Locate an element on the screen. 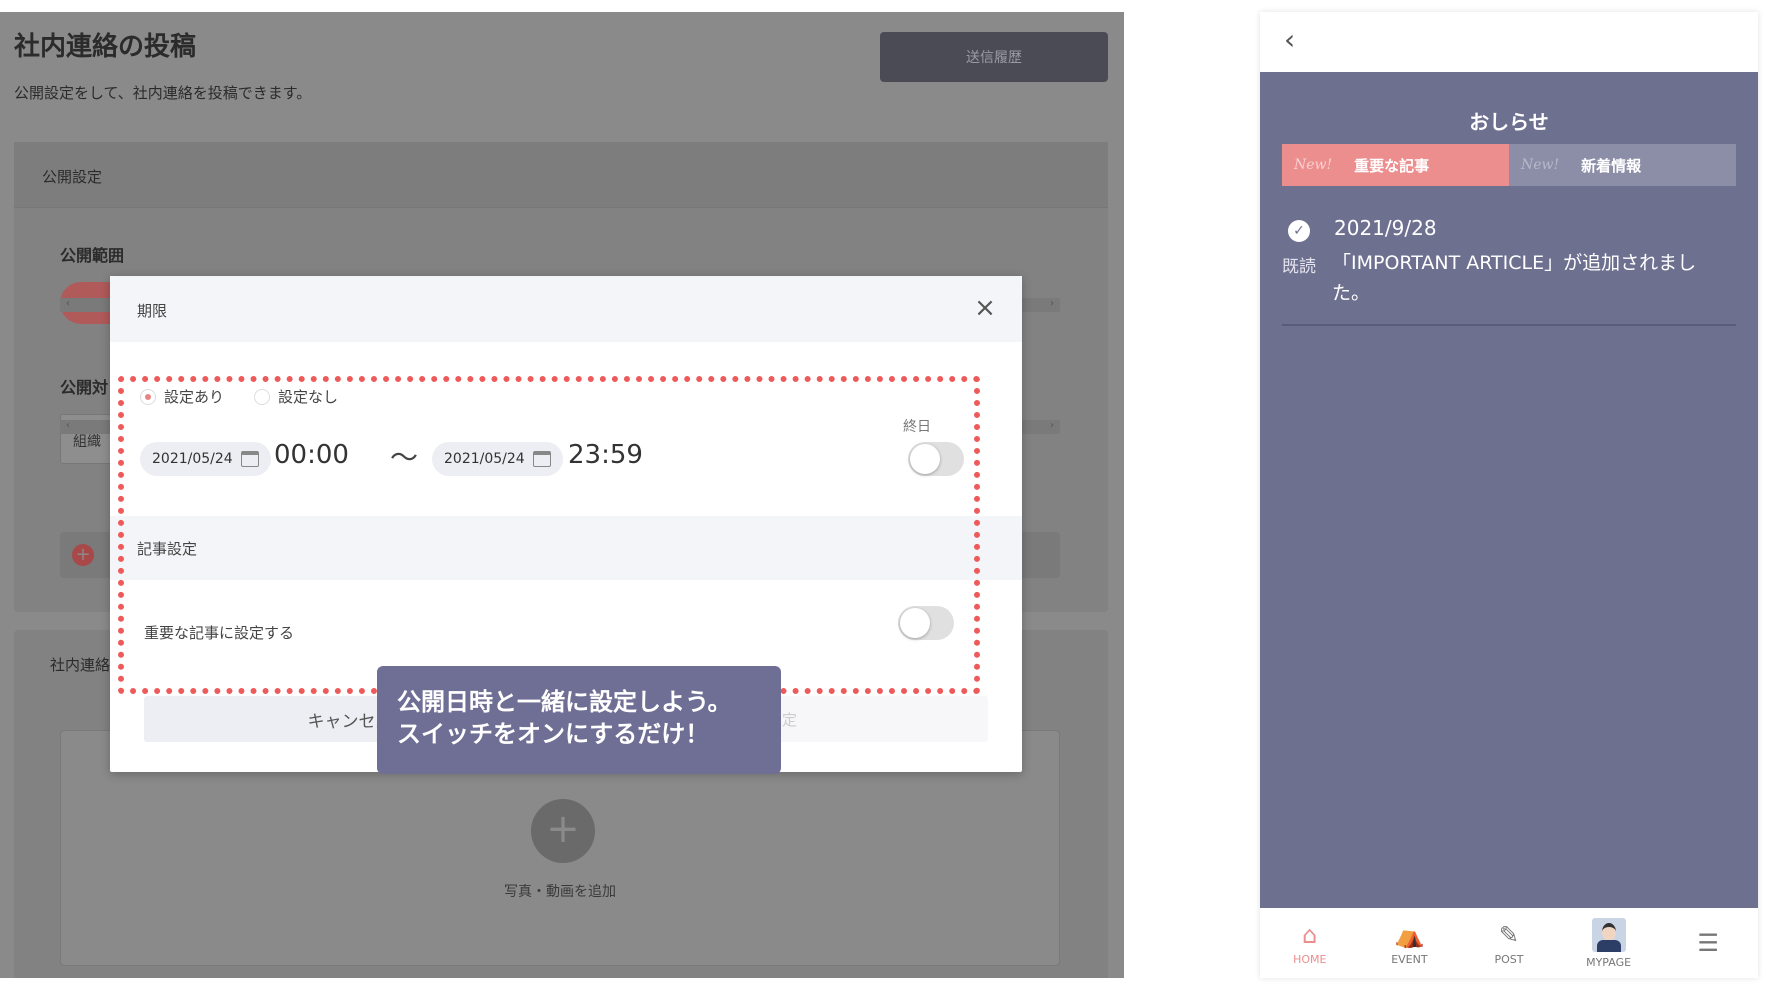  nav-event: ⛺ EVENT is located at coordinates (1410, 943).